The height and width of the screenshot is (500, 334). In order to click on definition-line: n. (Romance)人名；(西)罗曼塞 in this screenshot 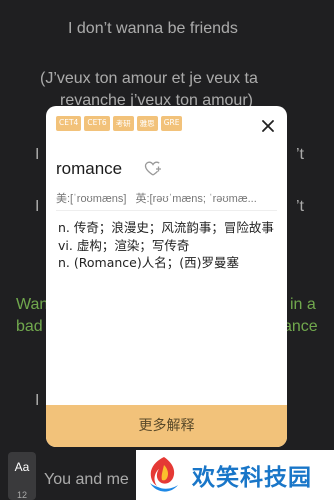, I will do `click(148, 262)`.